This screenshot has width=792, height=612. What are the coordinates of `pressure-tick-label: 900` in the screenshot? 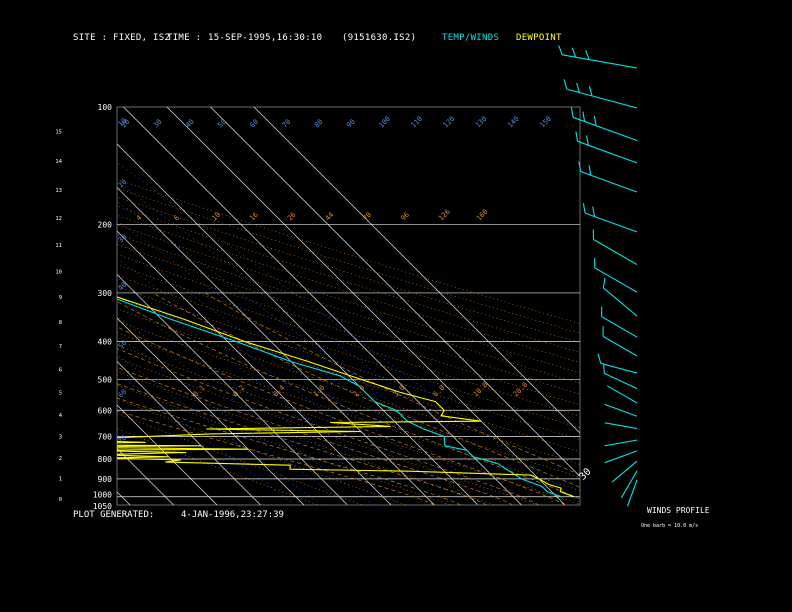 It's located at (105, 479).